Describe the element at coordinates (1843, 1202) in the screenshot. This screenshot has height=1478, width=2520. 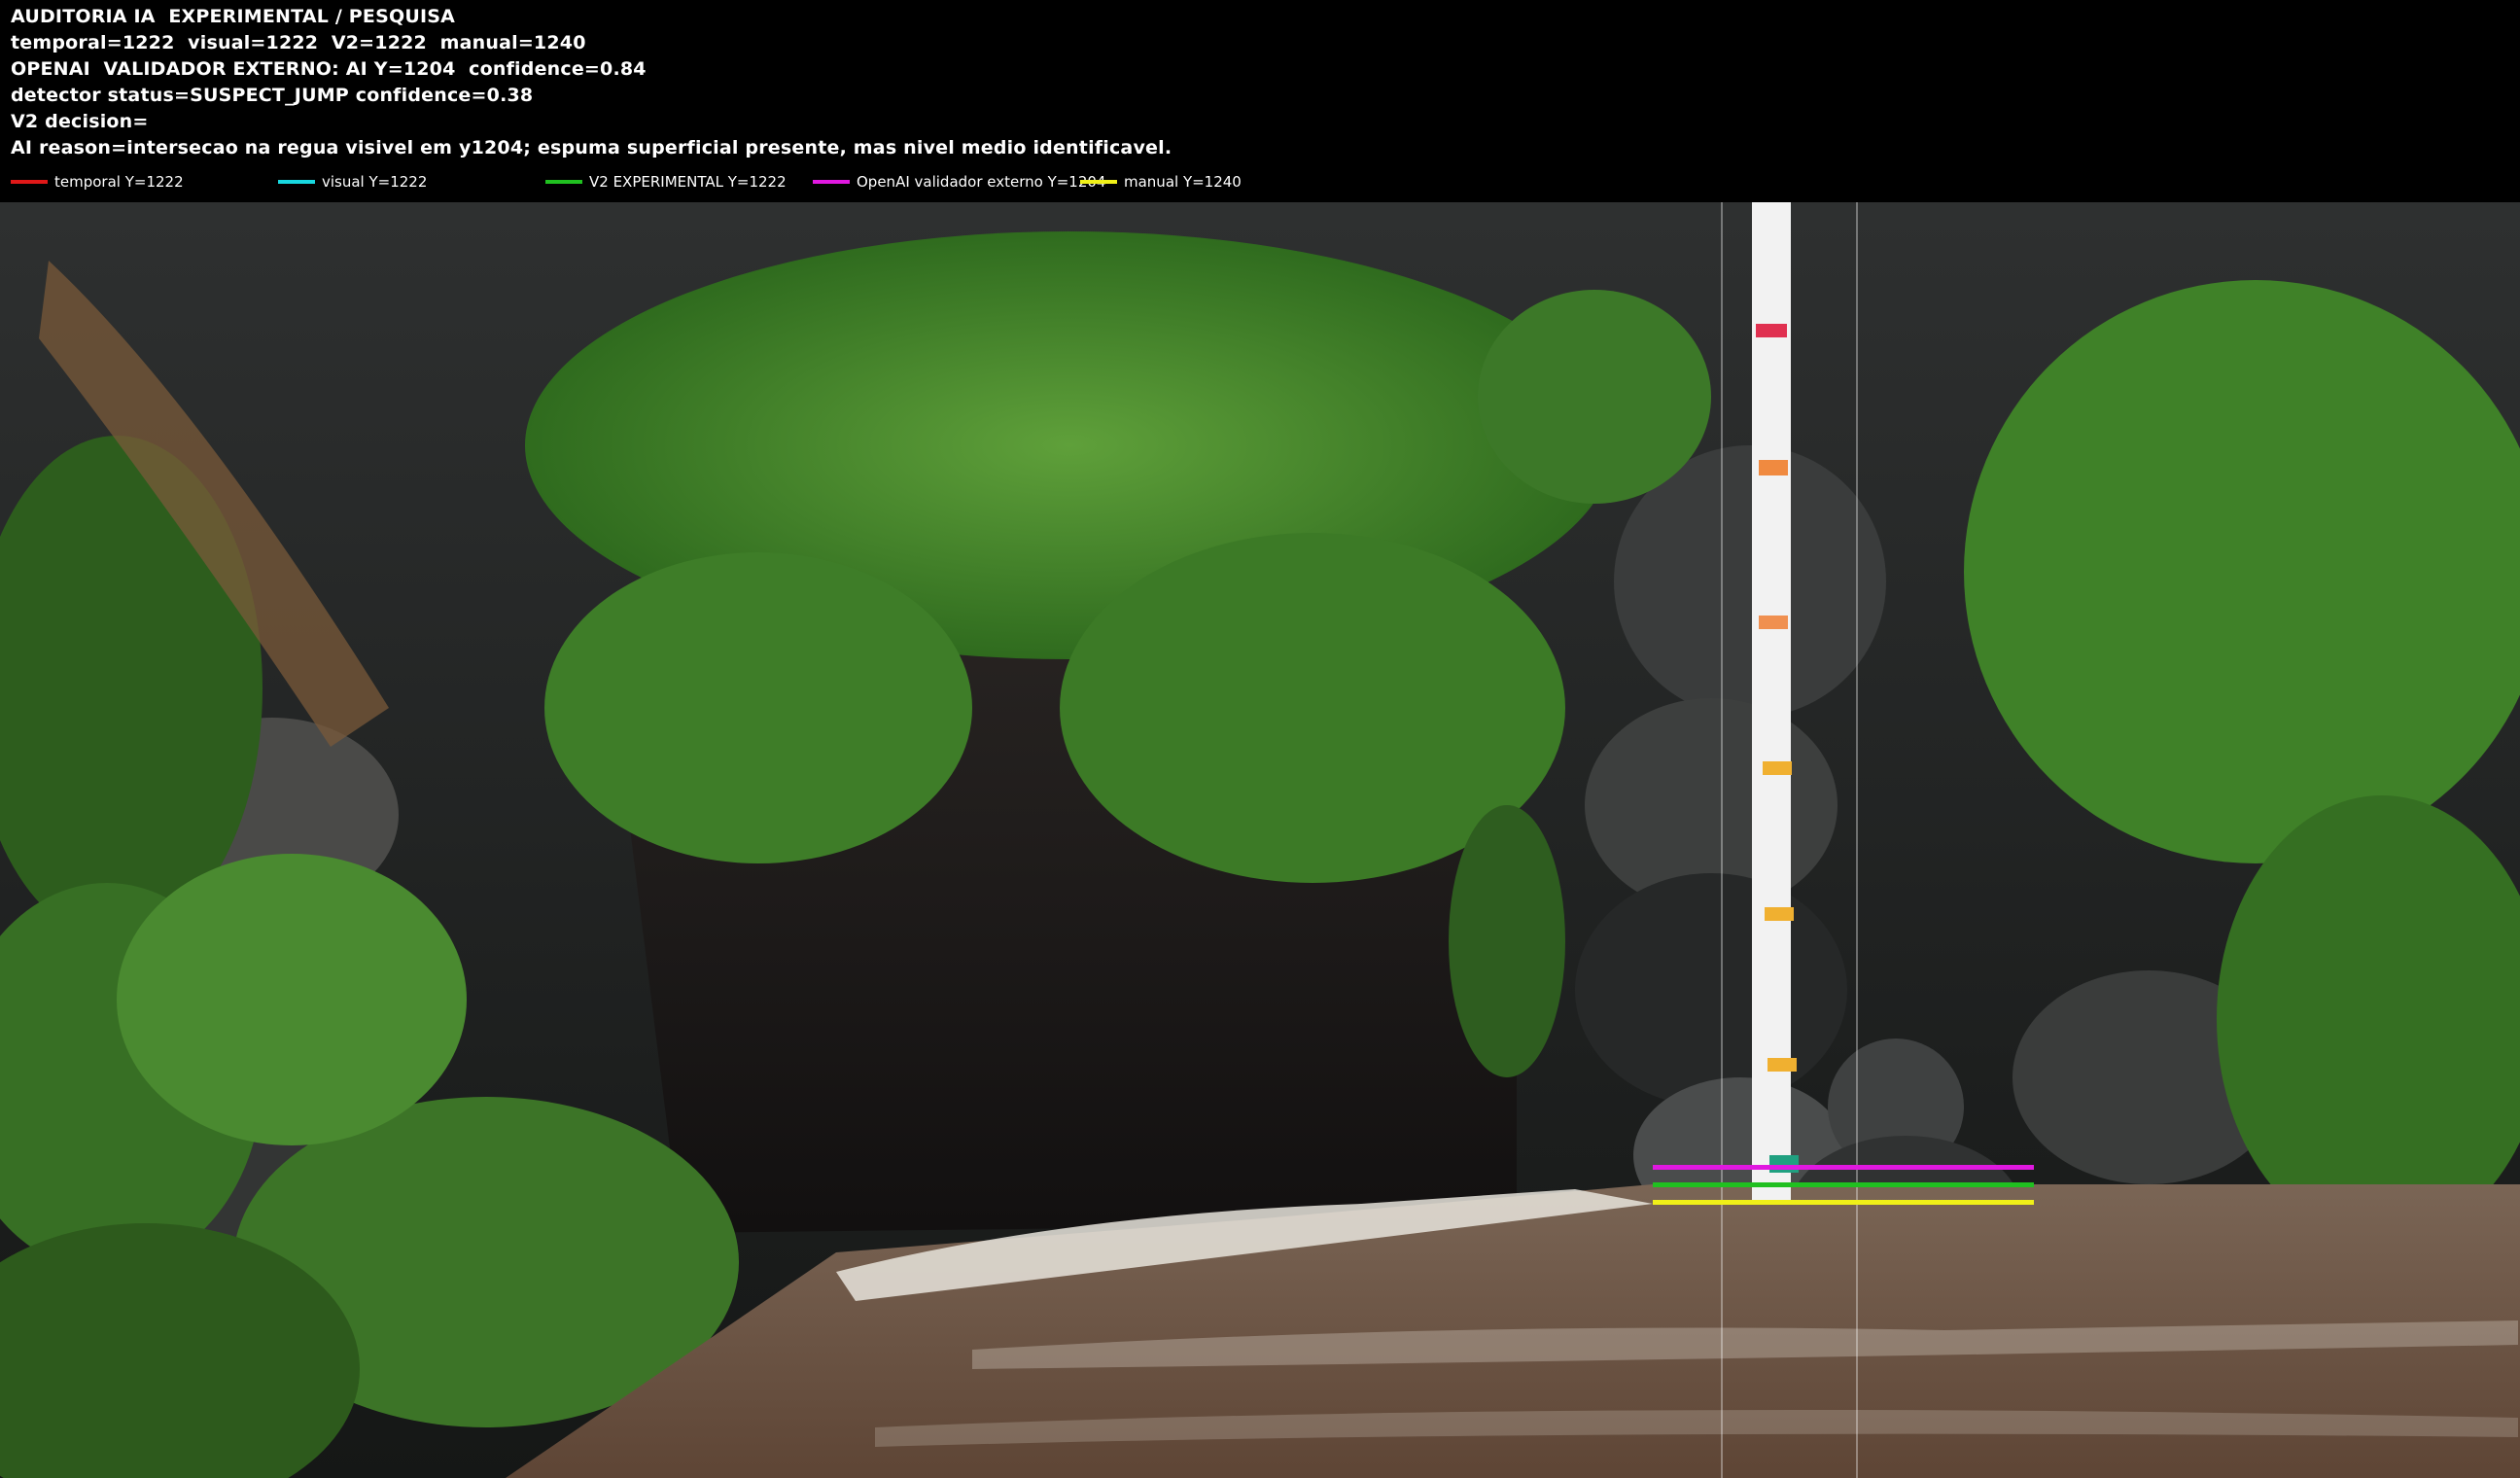
I see `level-line-manual` at that location.